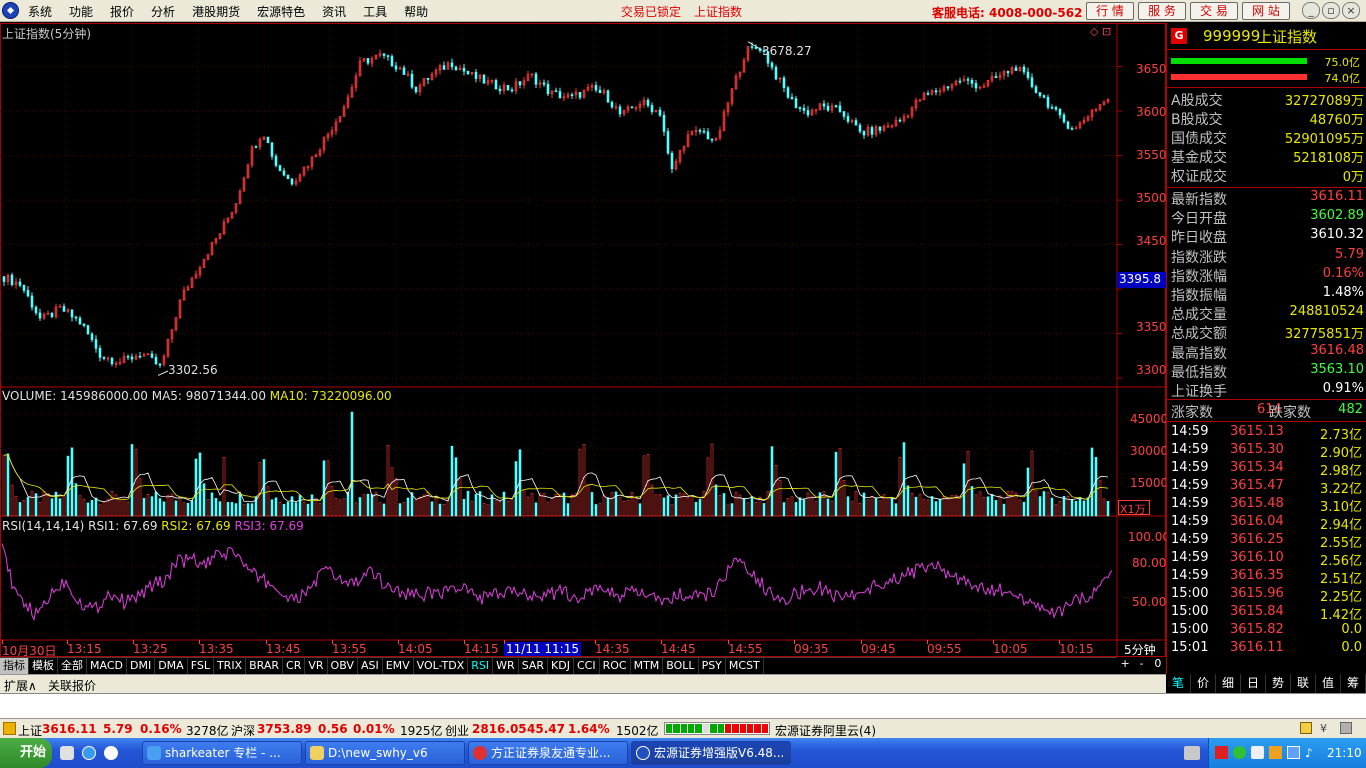  I want to click on tray-network-icon, so click(1239, 752).